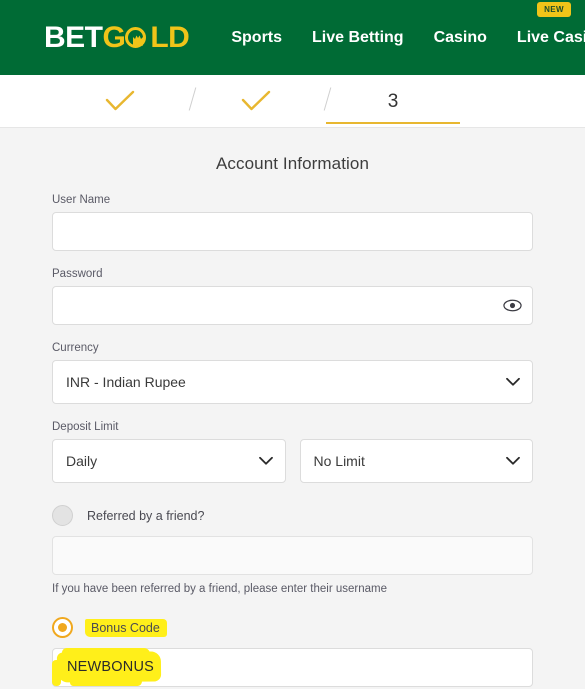  What do you see at coordinates (77, 274) in the screenshot?
I see `password-label: Password` at bounding box center [77, 274].